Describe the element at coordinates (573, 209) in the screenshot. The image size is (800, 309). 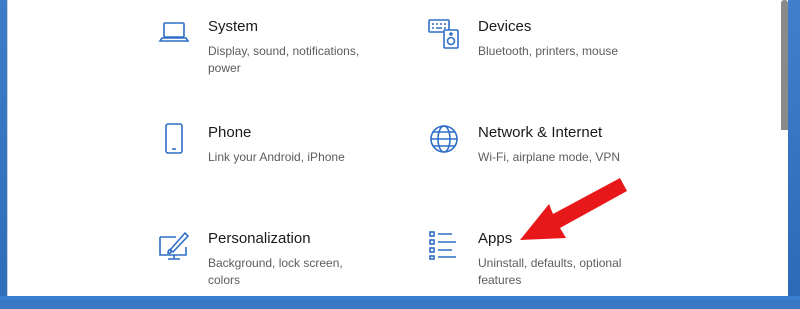
I see `annotation-arrow-icon` at that location.